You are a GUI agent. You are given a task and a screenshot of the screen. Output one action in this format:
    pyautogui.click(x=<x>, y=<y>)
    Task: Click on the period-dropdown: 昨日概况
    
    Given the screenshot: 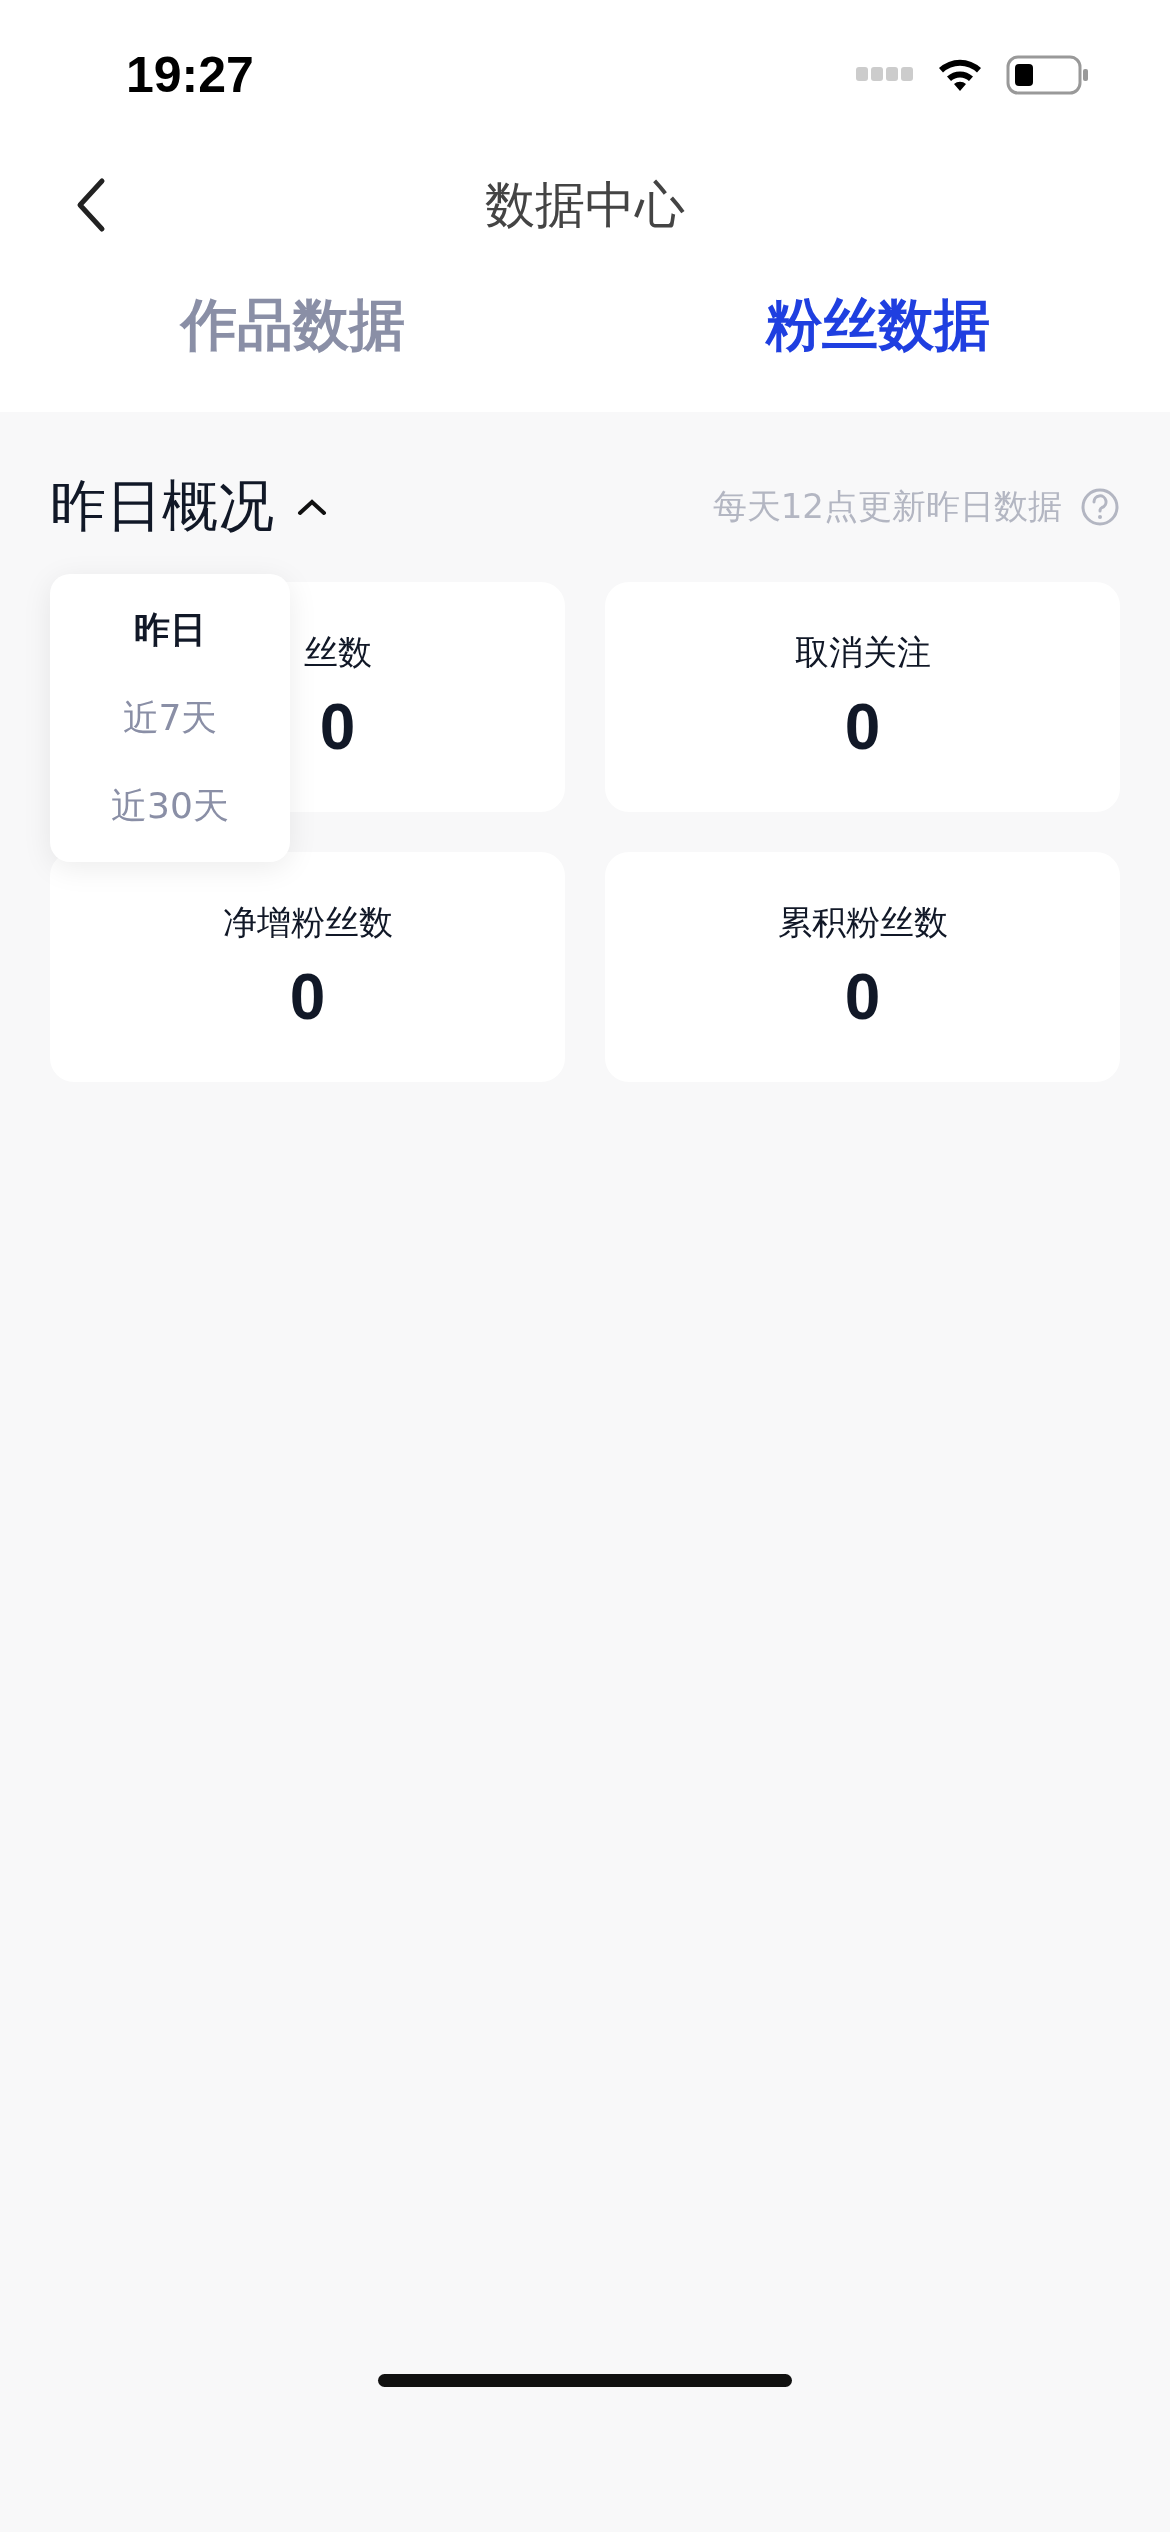 What is the action you would take?
    pyautogui.click(x=189, y=507)
    